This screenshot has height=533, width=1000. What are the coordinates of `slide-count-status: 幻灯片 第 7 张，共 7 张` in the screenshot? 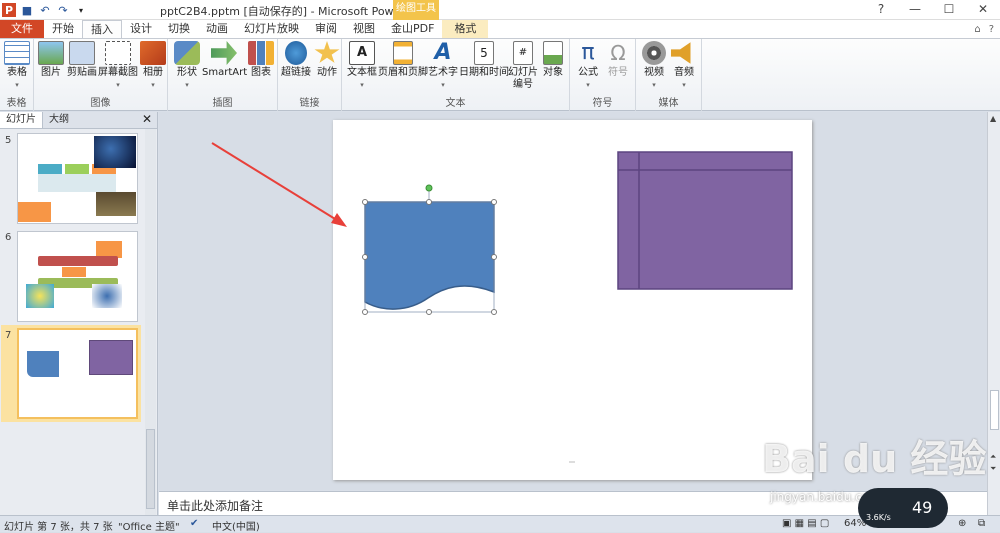 It's located at (58, 527).